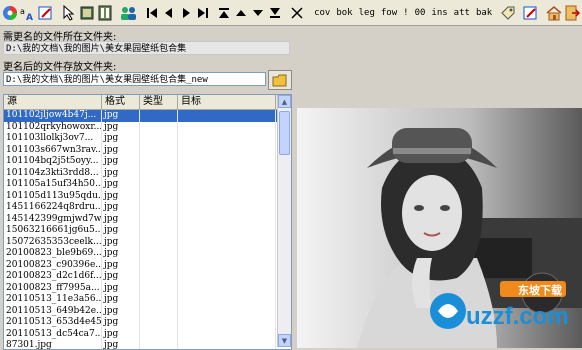 Image resolution: width=582 pixels, height=350 pixels. What do you see at coordinates (367, 13) in the screenshot?
I see `leg-button: leg` at bounding box center [367, 13].